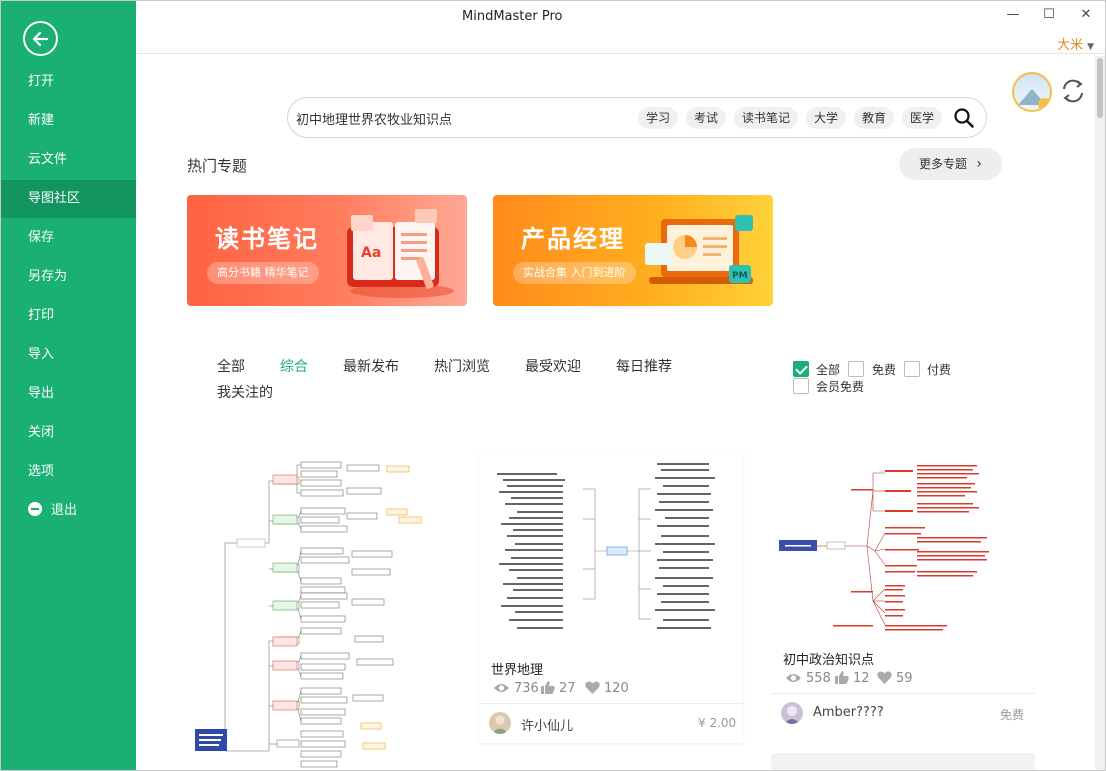 Image resolution: width=1106 pixels, height=771 pixels. What do you see at coordinates (231, 366) in the screenshot?
I see `tab-all: 全部` at bounding box center [231, 366].